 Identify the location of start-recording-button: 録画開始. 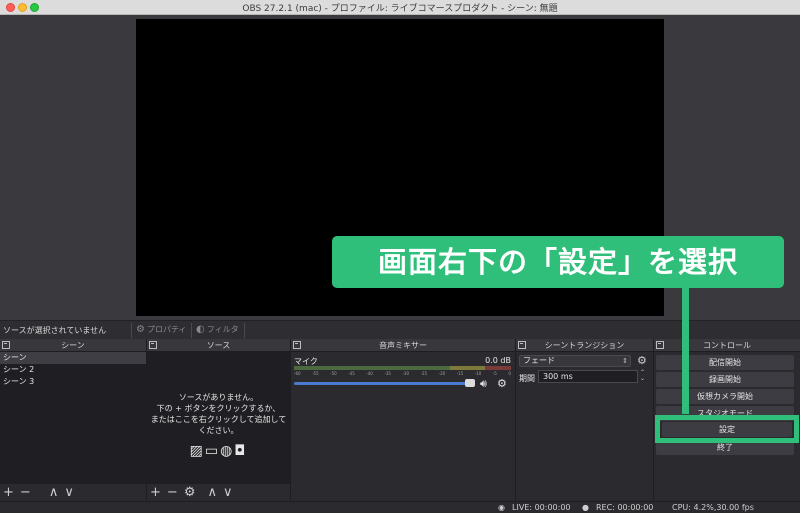
(725, 379).